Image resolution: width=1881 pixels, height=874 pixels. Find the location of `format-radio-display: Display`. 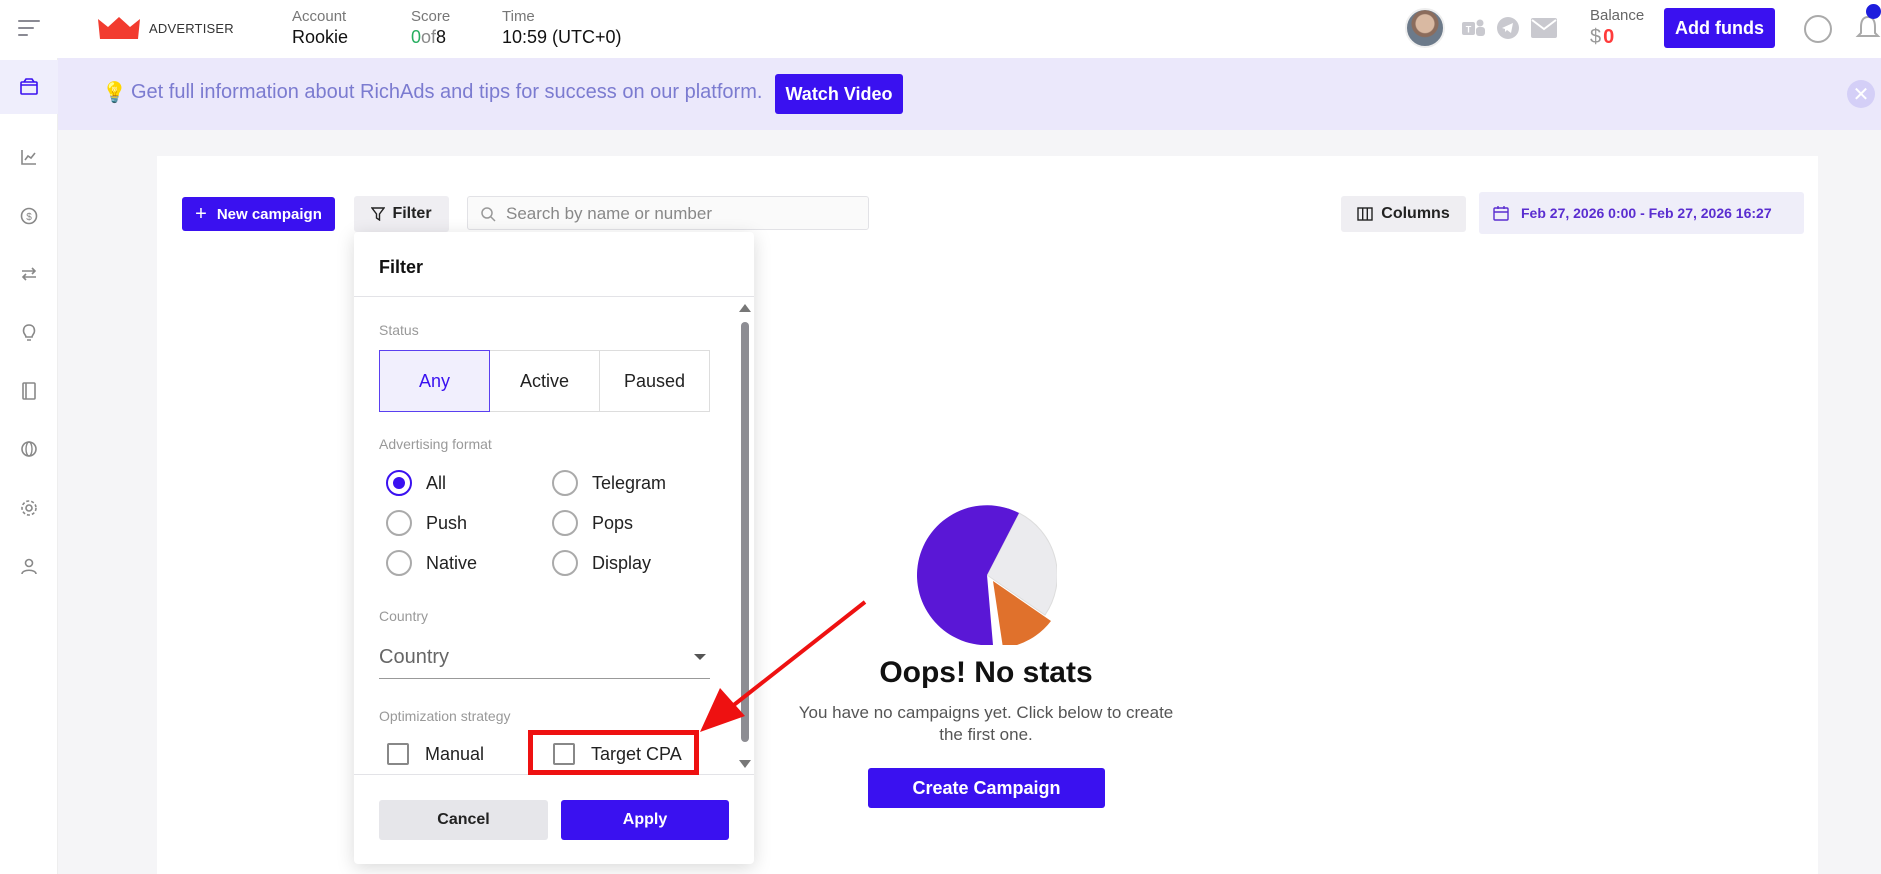

format-radio-display: Display is located at coordinates (601, 563).